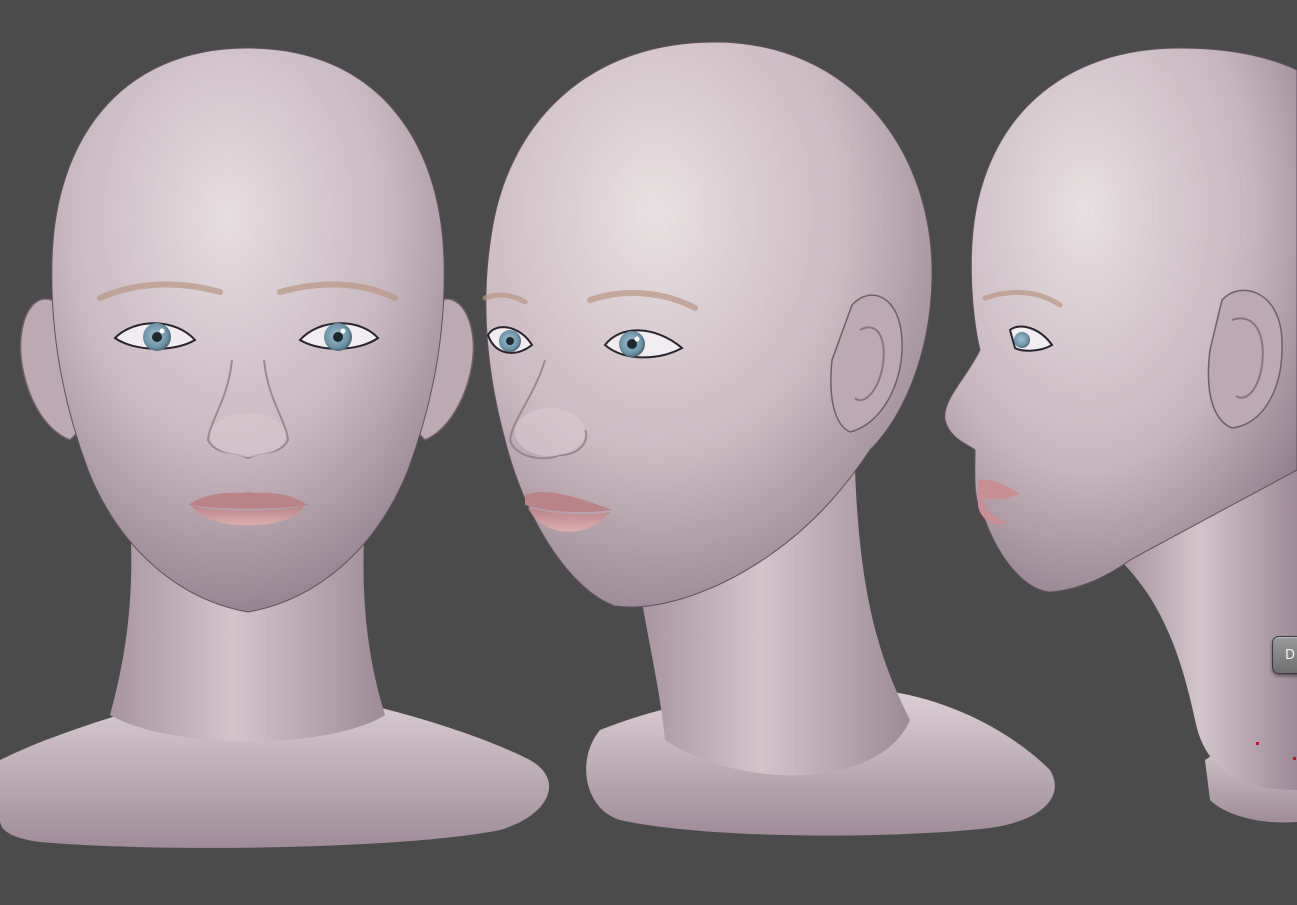 The height and width of the screenshot is (905, 1297). What do you see at coordinates (1284, 655) in the screenshot?
I see `ui-overlay-button: D` at bounding box center [1284, 655].